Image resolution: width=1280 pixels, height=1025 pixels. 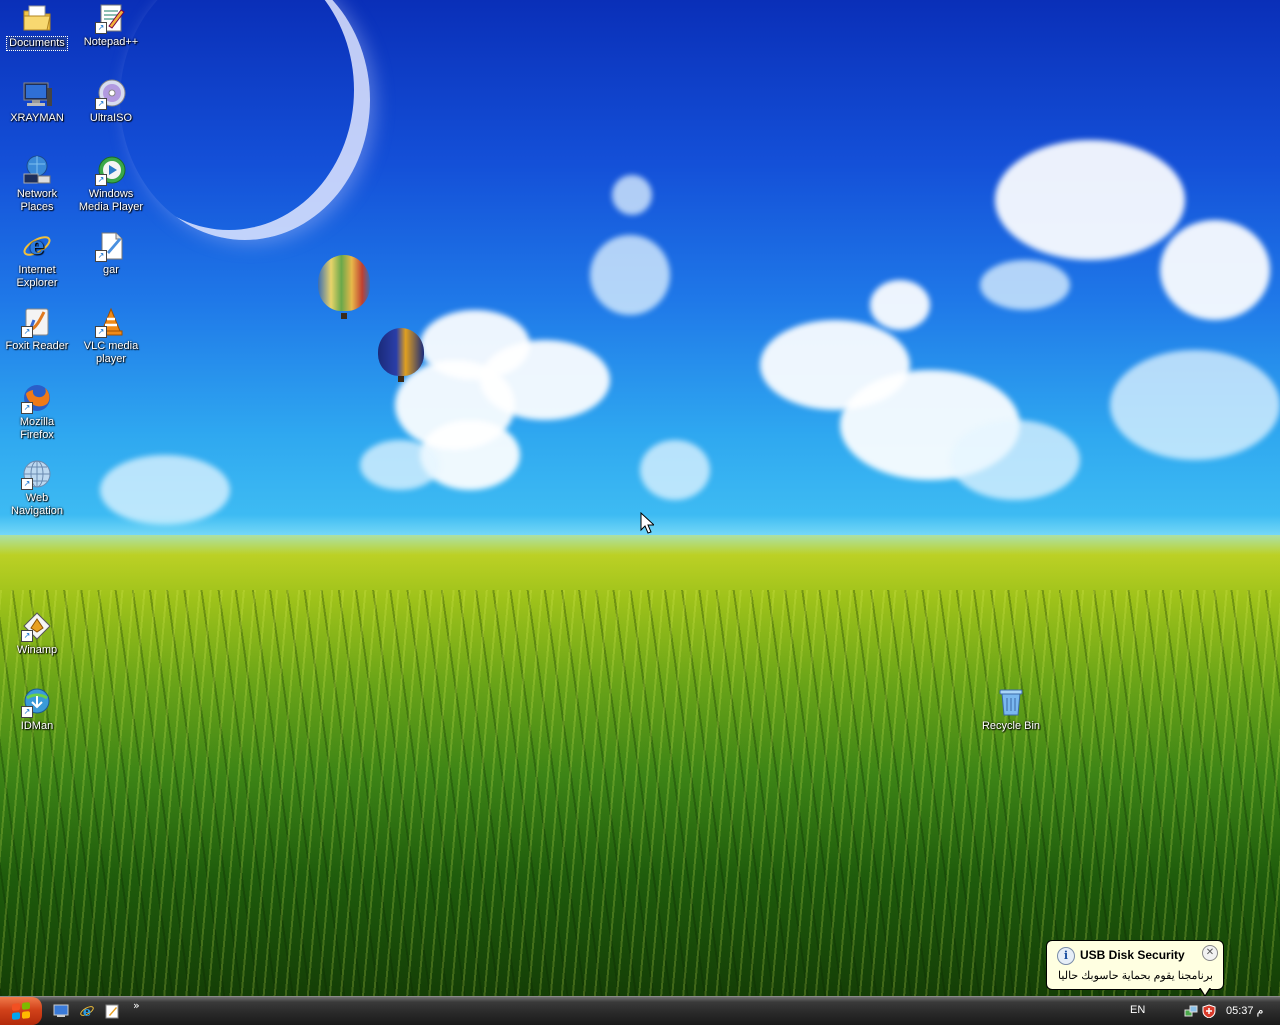 I want to click on desktop-icon-idman: ↗ IDMan, so click(x=37, y=709).